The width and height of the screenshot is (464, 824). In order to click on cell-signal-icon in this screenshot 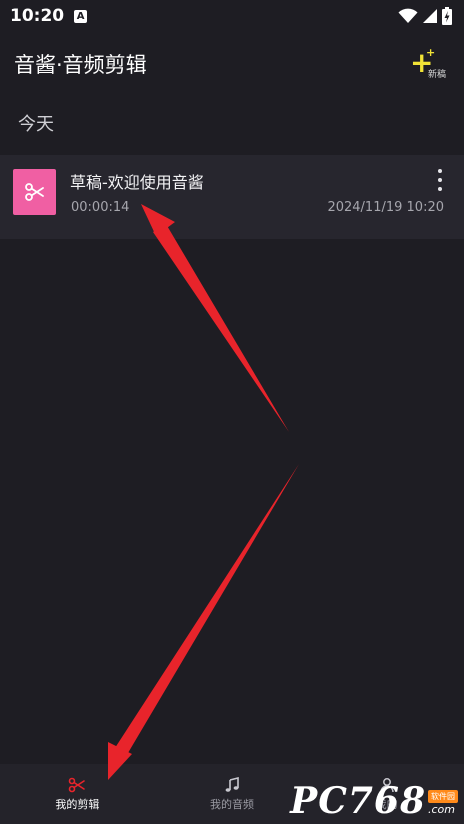, I will do `click(430, 16)`.